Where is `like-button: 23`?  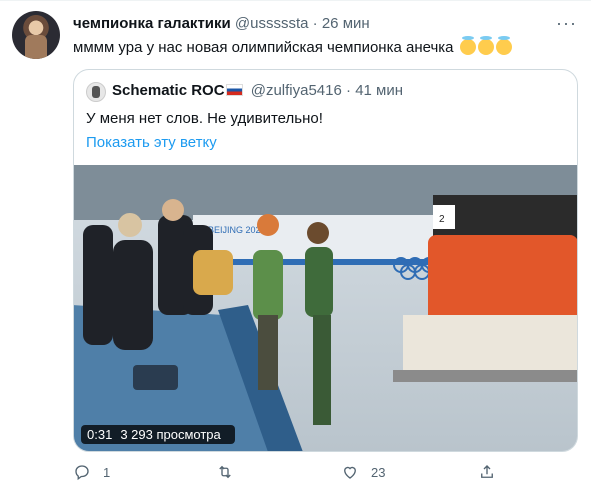 like-button: 23 is located at coordinates (363, 472).